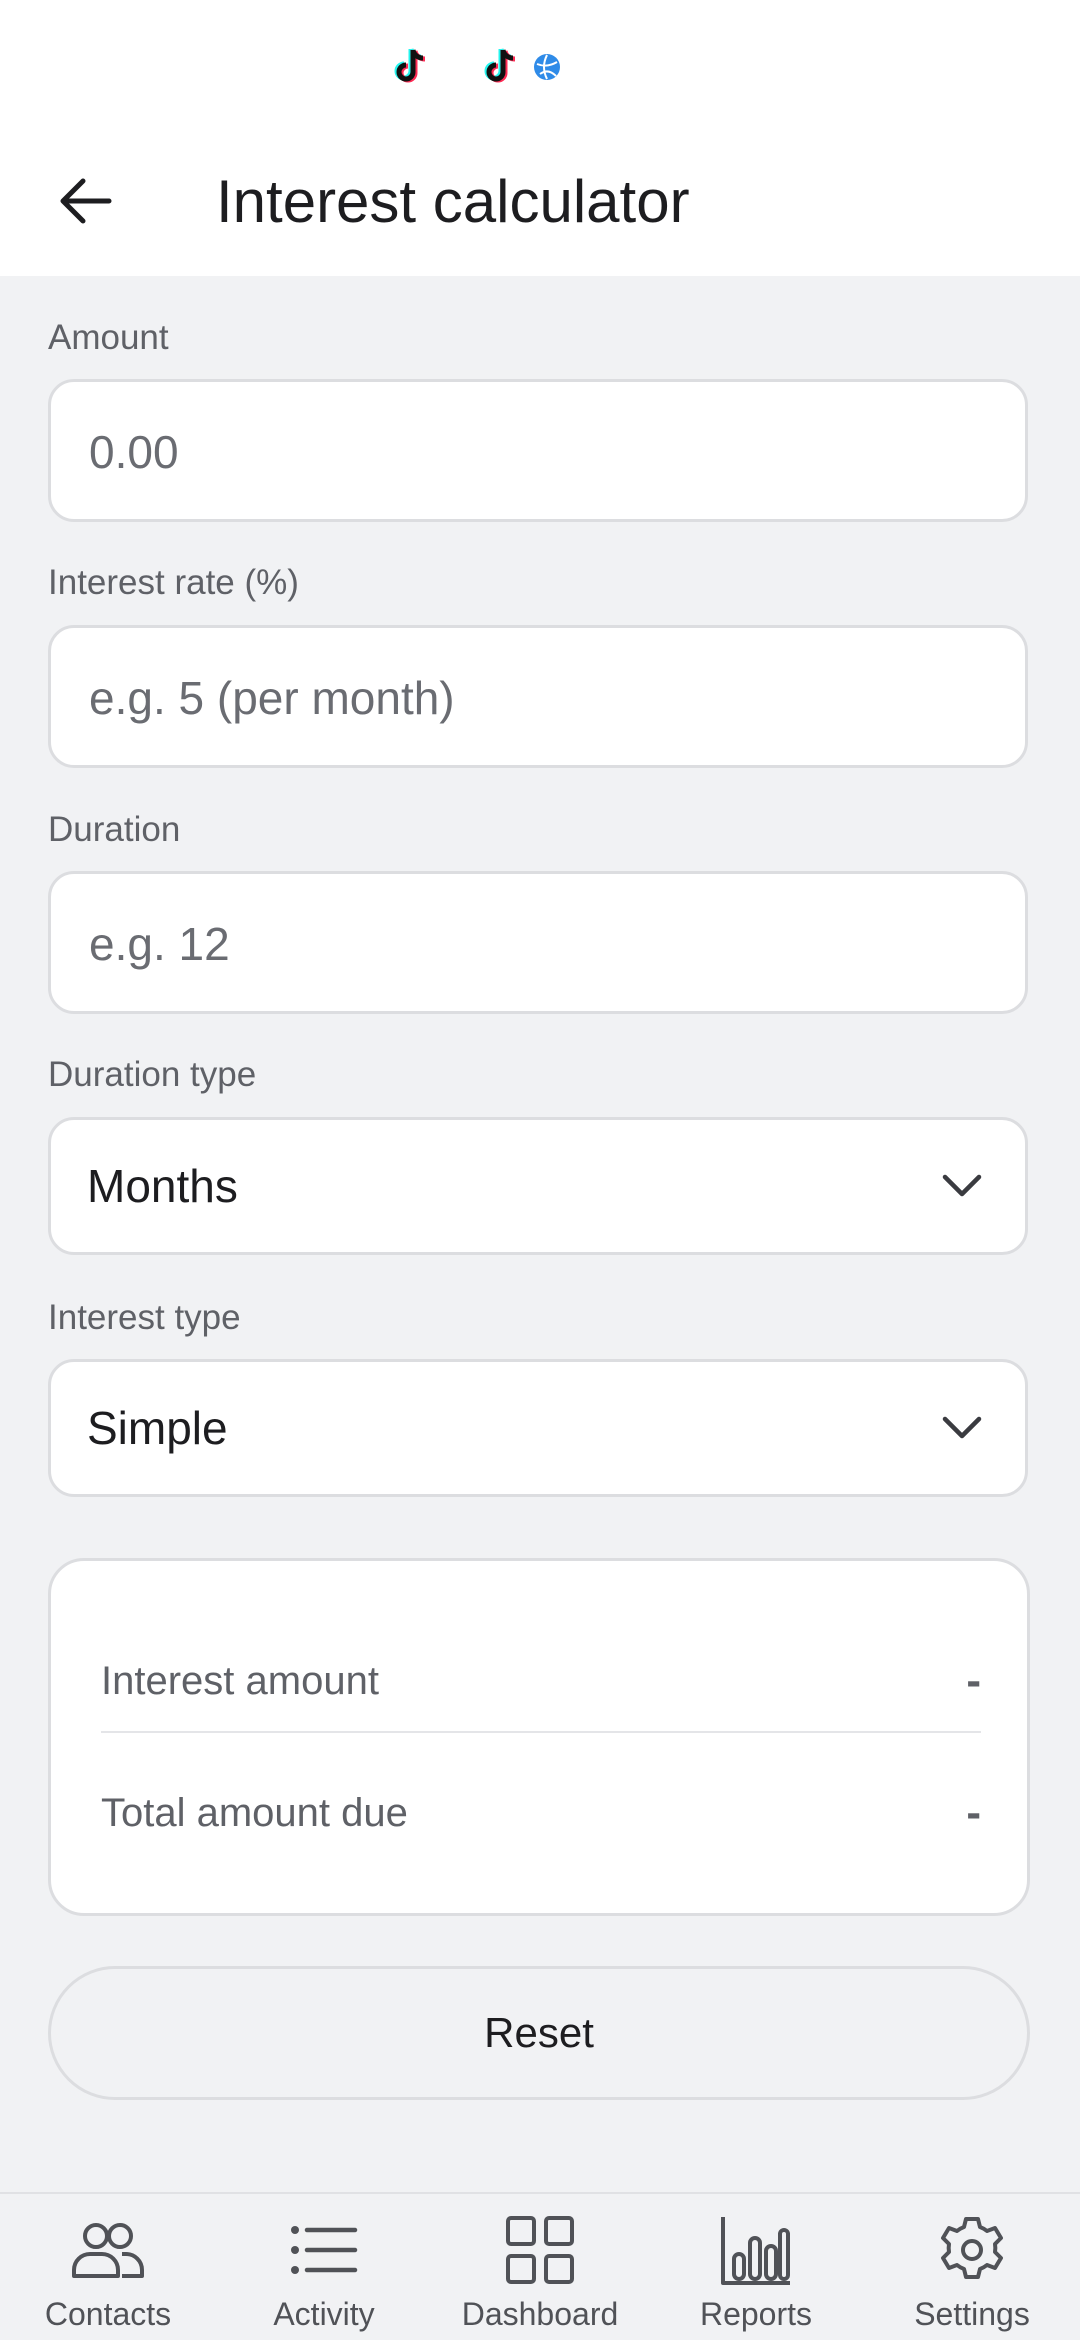 Image resolution: width=1080 pixels, height=2340 pixels. Describe the element at coordinates (324, 2314) in the screenshot. I see `nav-label: Activity` at that location.